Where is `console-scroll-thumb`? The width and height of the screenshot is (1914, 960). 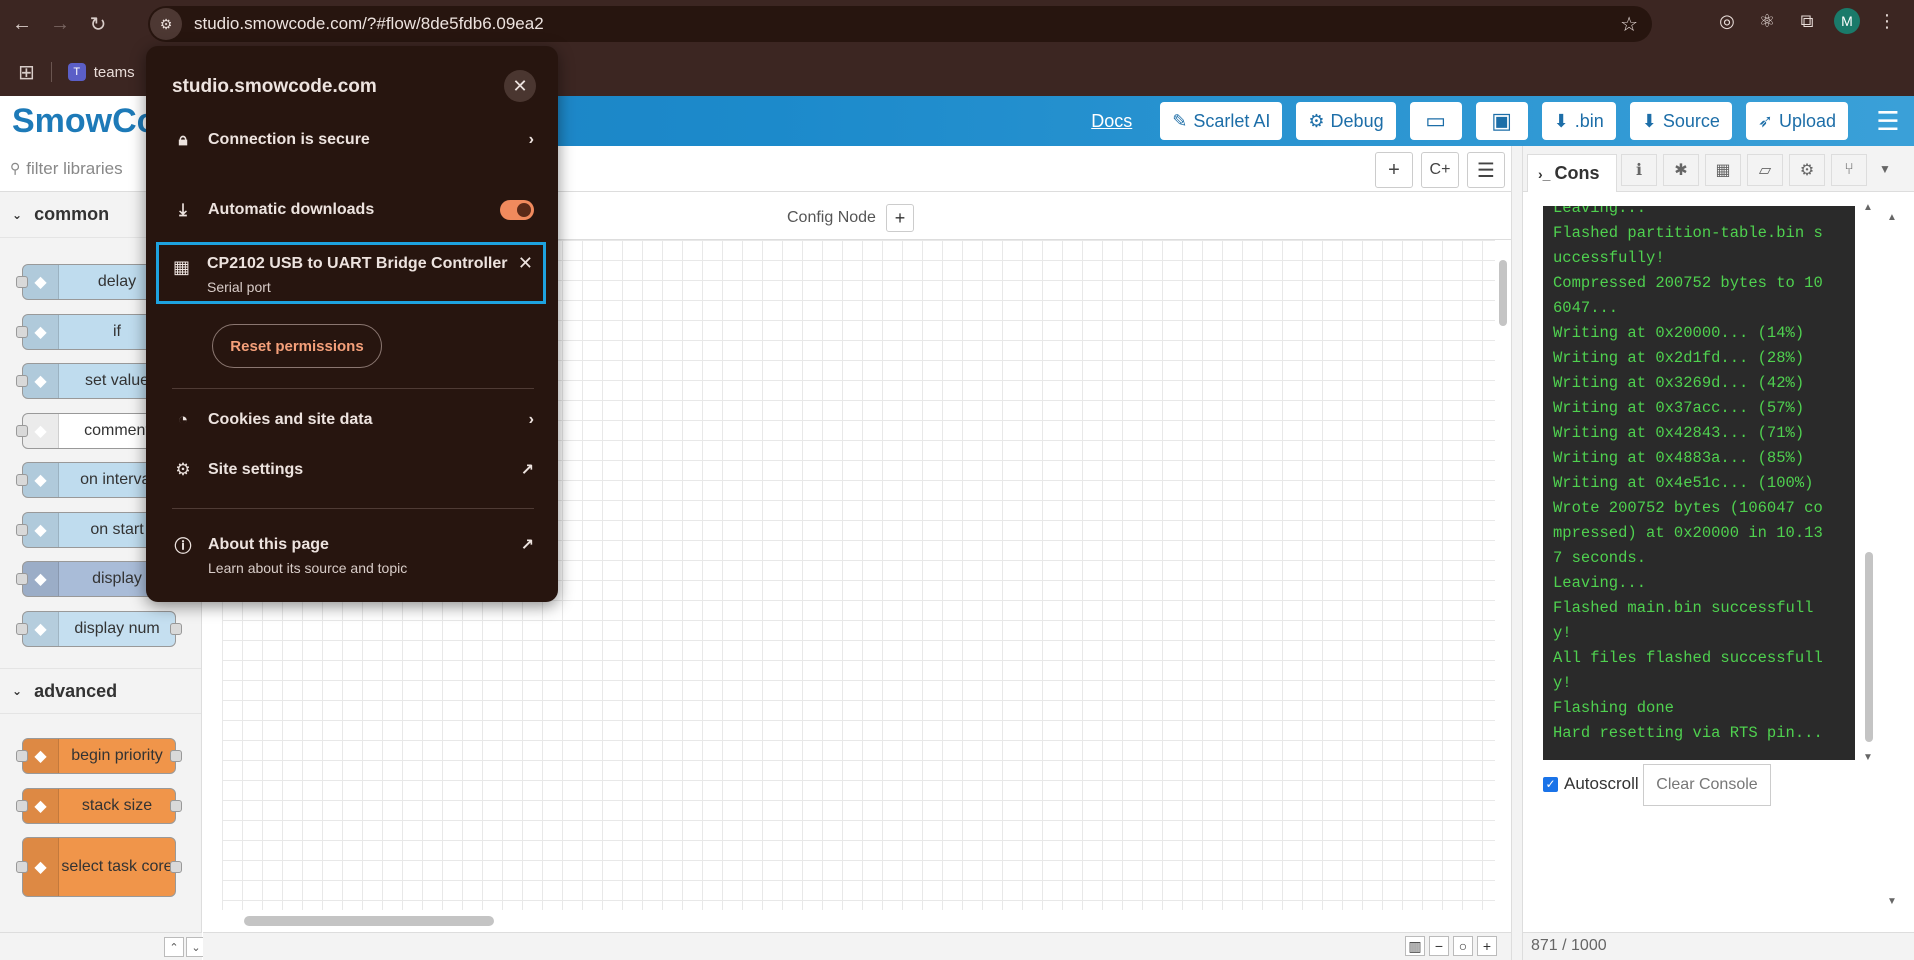
console-scroll-thumb is located at coordinates (1869, 647).